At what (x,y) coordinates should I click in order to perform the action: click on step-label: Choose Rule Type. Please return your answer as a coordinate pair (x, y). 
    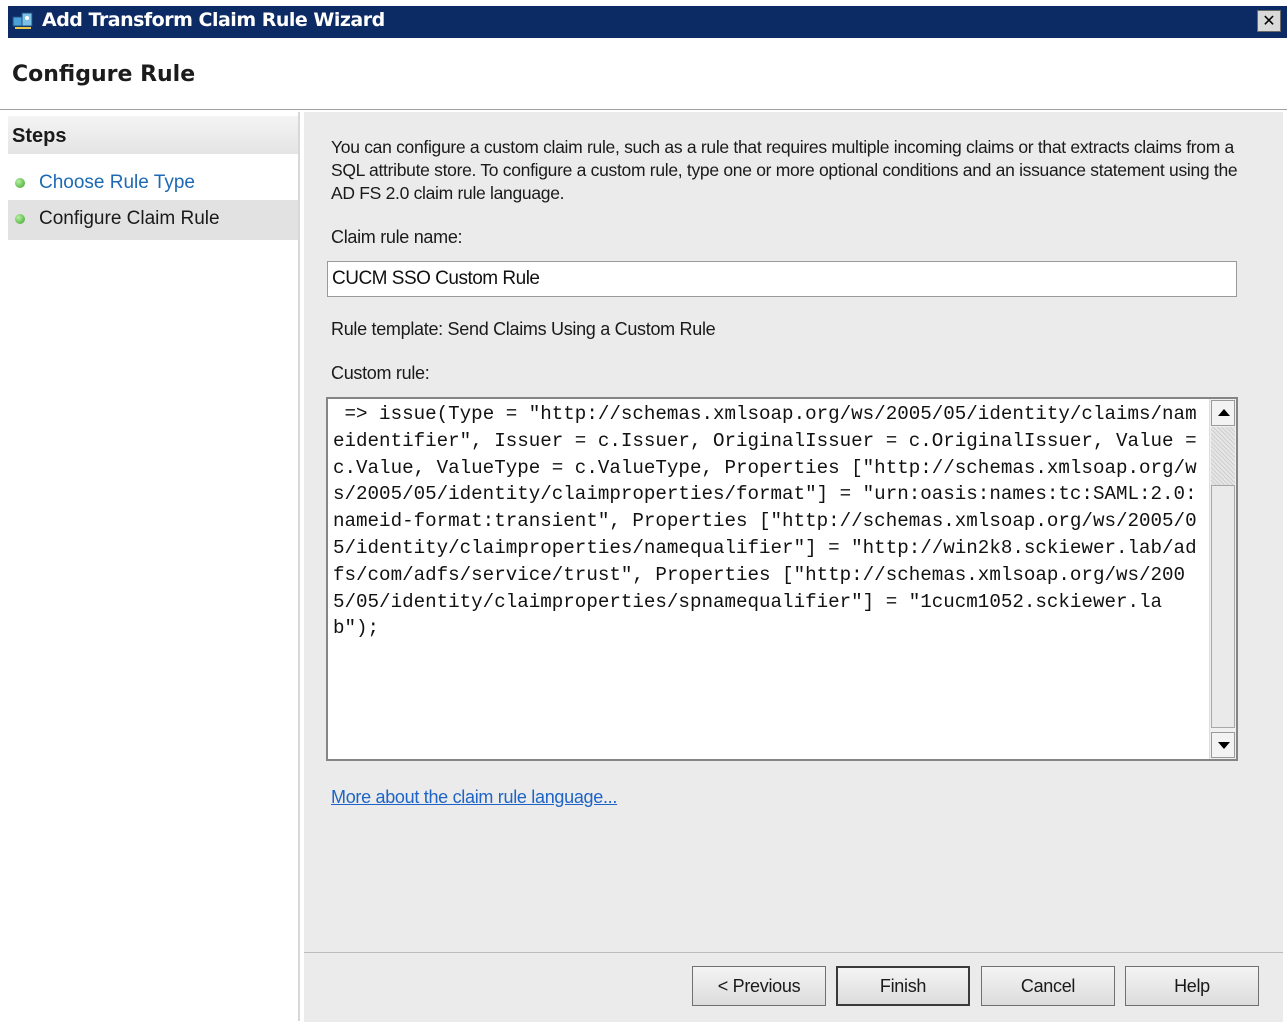
    Looking at the image, I should click on (117, 182).